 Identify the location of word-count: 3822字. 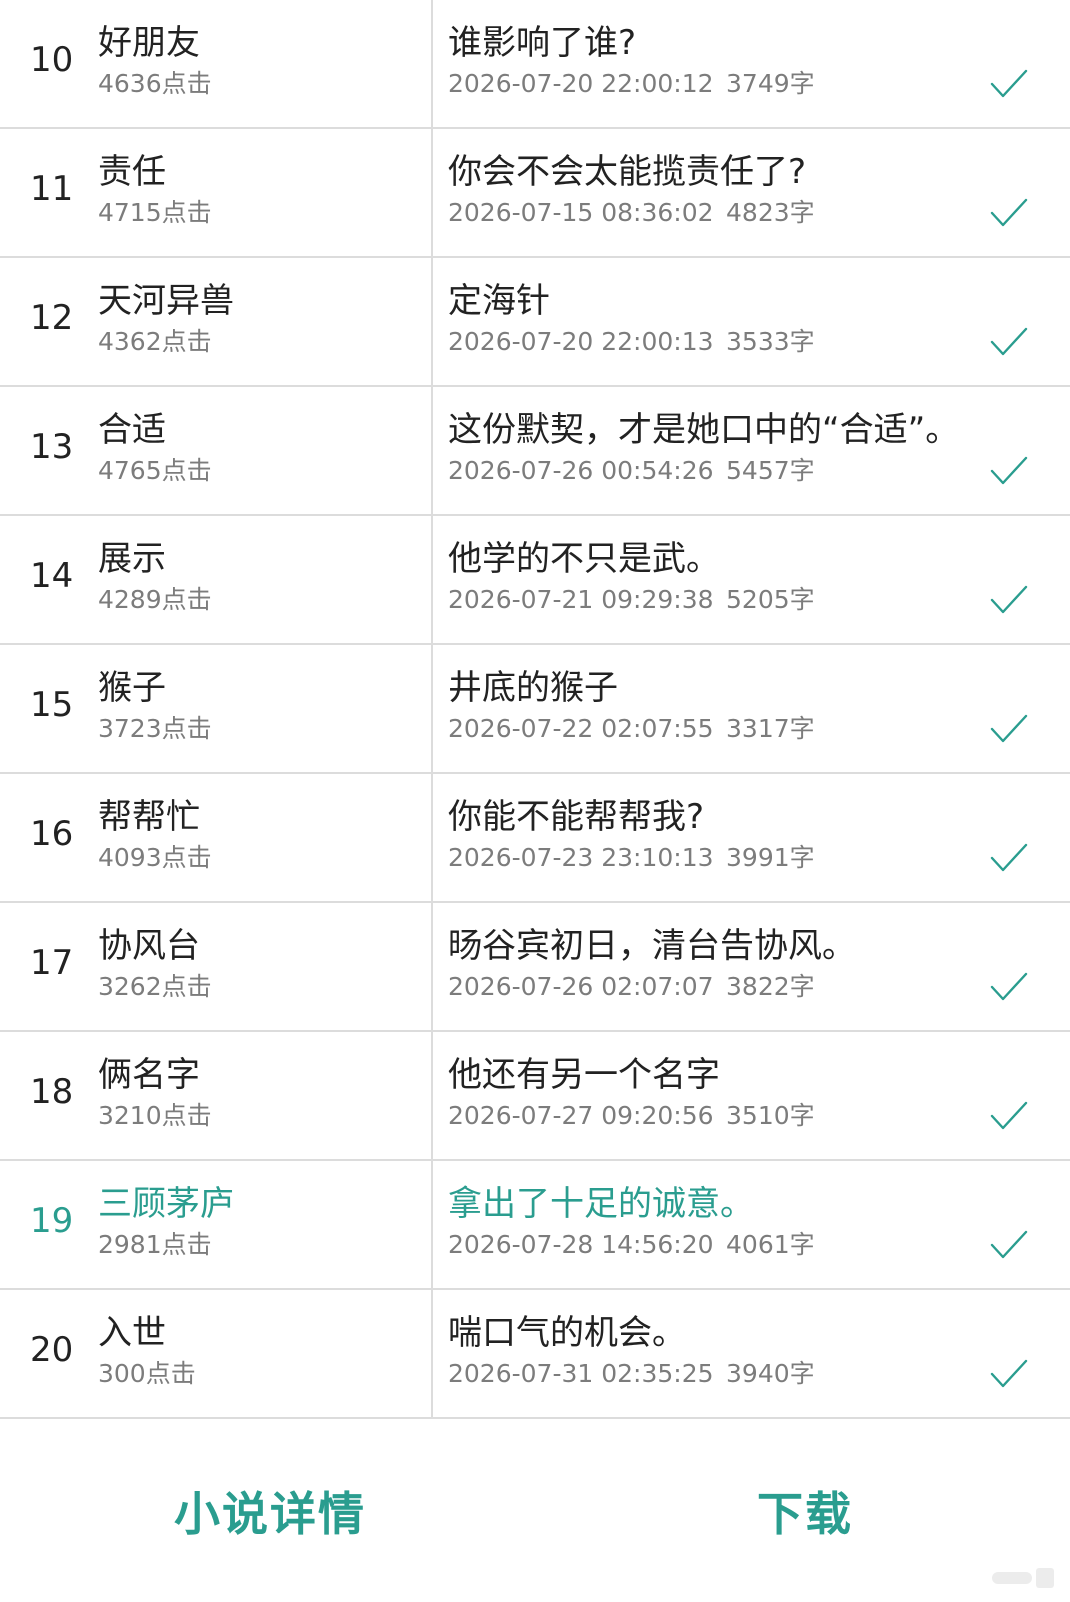
(770, 986).